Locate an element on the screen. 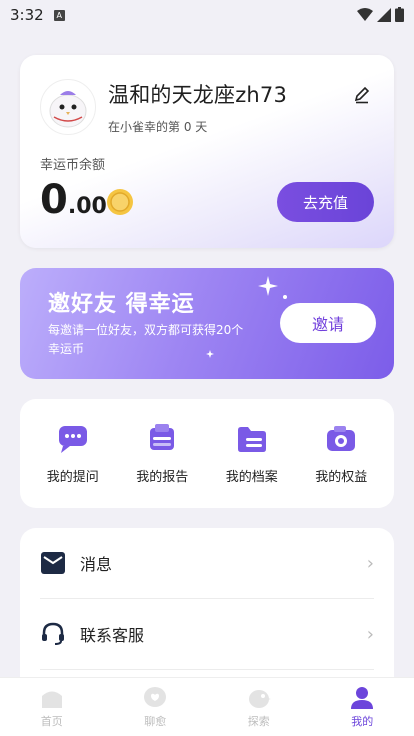 The image size is (414, 736). balance-value: 0 .00 is located at coordinates (73, 200).